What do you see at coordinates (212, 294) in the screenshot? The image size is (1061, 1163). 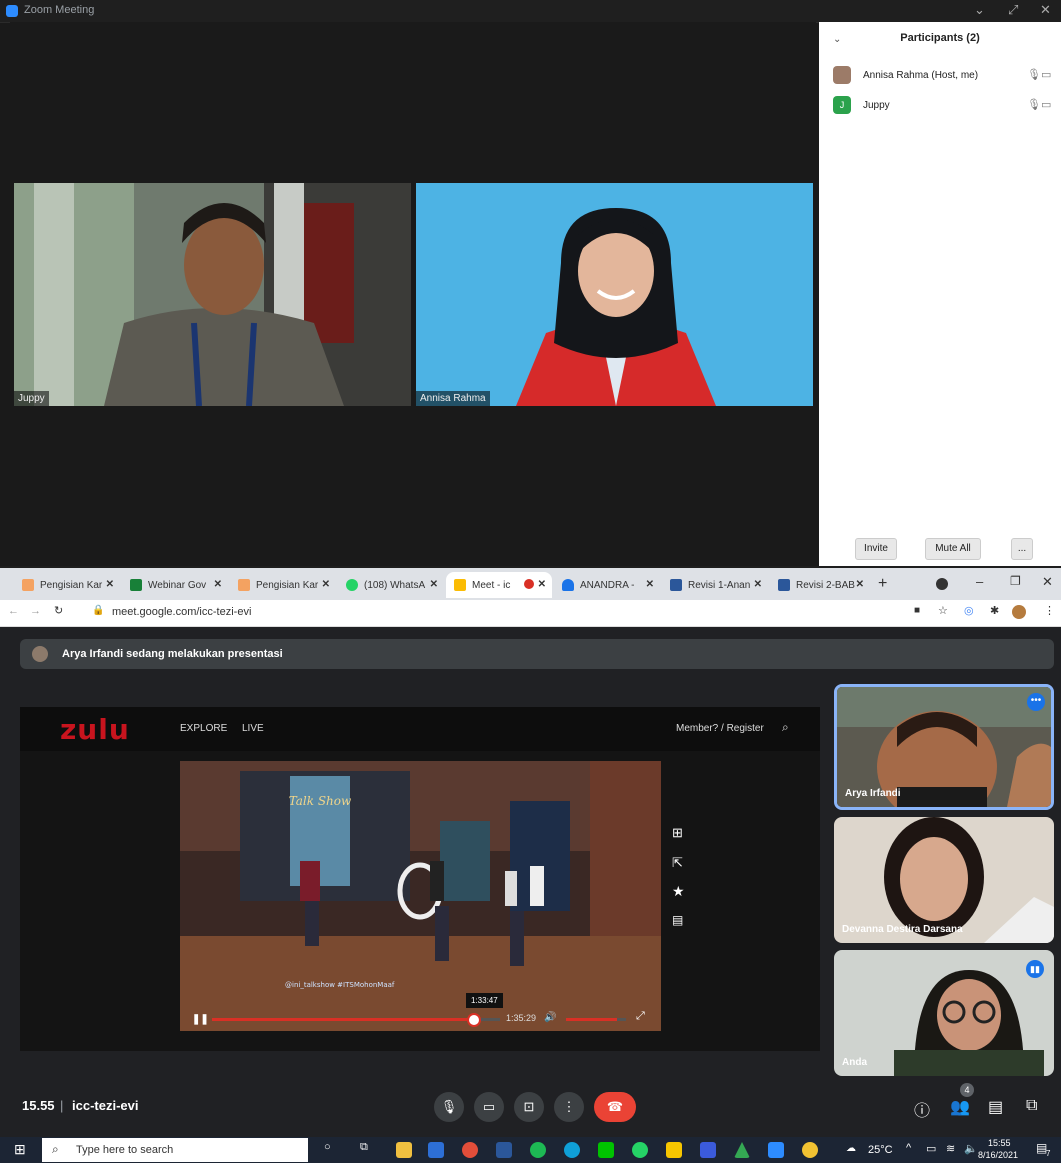 I see `video-tile-juppy: Juppy` at bounding box center [212, 294].